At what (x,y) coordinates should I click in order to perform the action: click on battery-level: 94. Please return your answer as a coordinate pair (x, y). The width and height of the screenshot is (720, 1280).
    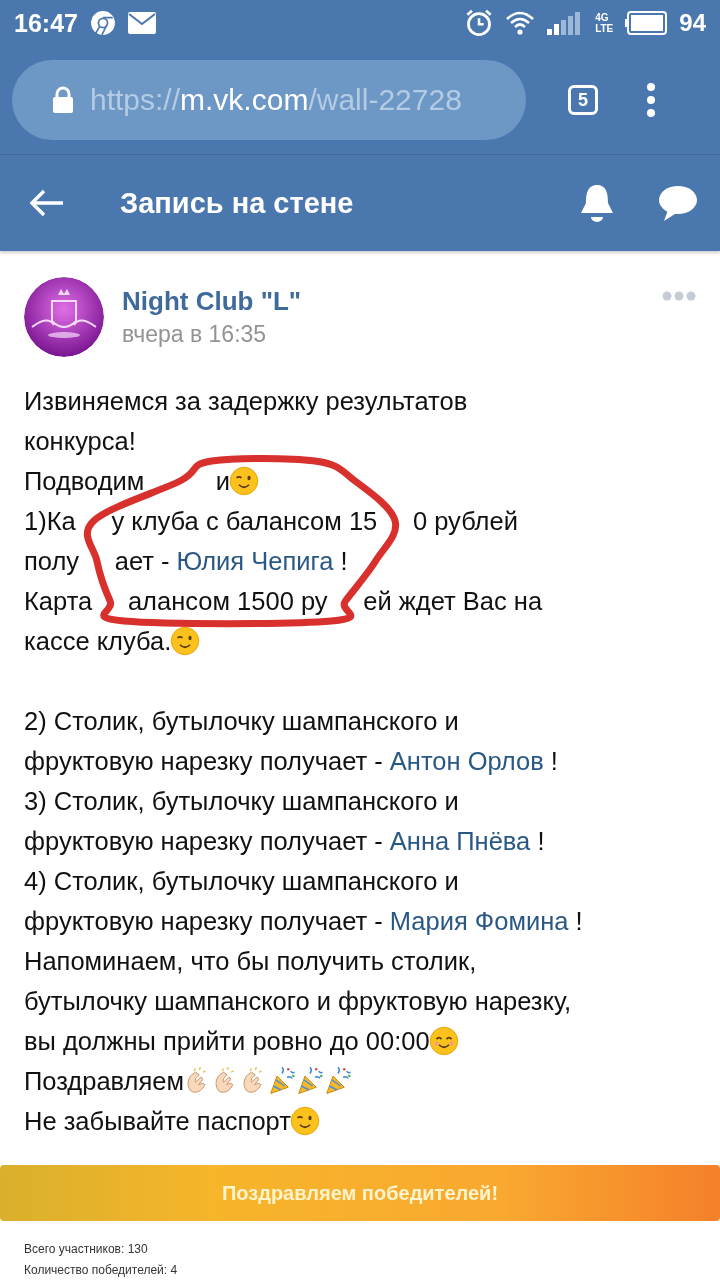
    Looking at the image, I should click on (692, 23).